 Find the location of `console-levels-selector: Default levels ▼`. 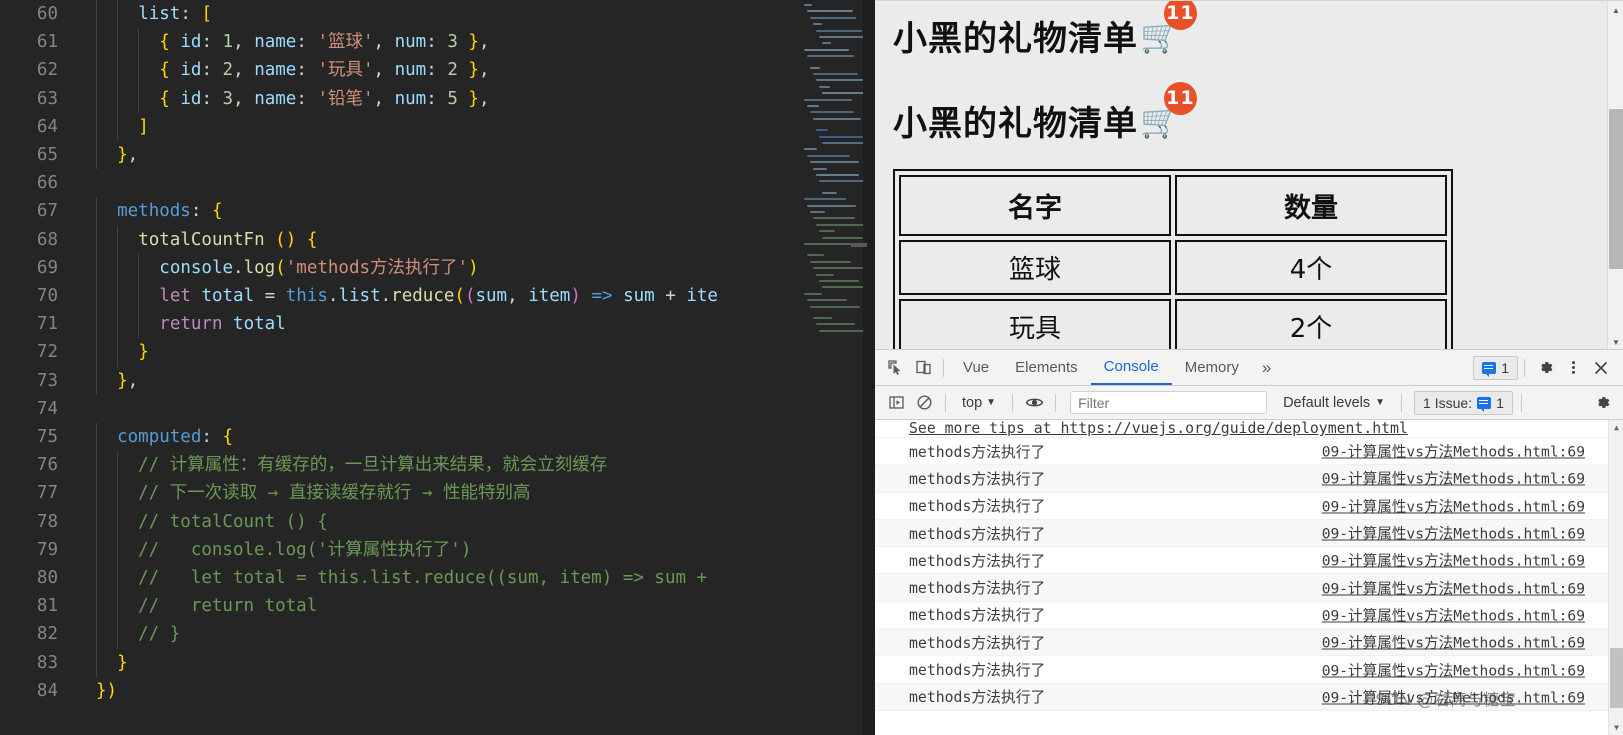

console-levels-selector: Default levels ▼ is located at coordinates (1334, 403).